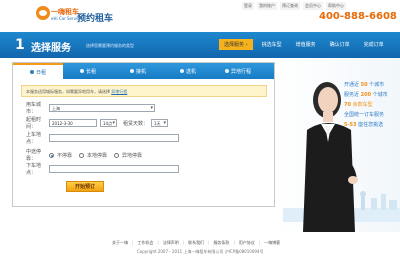 The height and width of the screenshot is (264, 400). I want to click on tab-daily-rent: 日租, so click(38, 71).